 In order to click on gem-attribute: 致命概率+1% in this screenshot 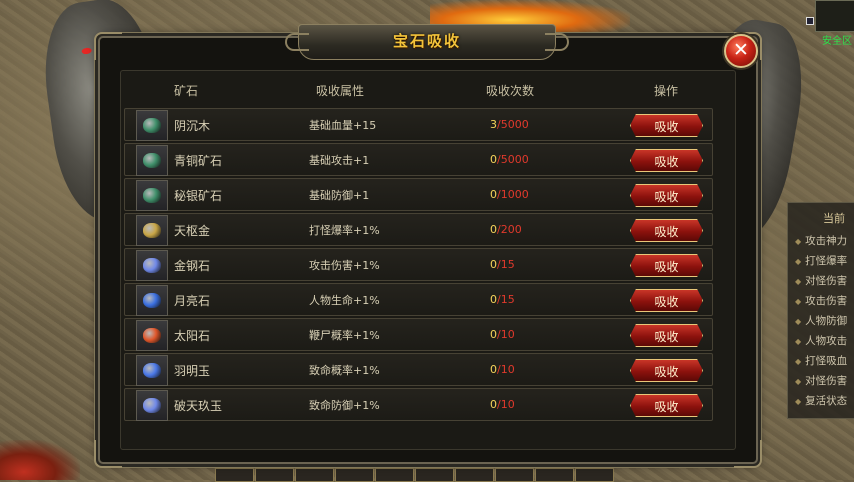, I will do `click(344, 370)`.